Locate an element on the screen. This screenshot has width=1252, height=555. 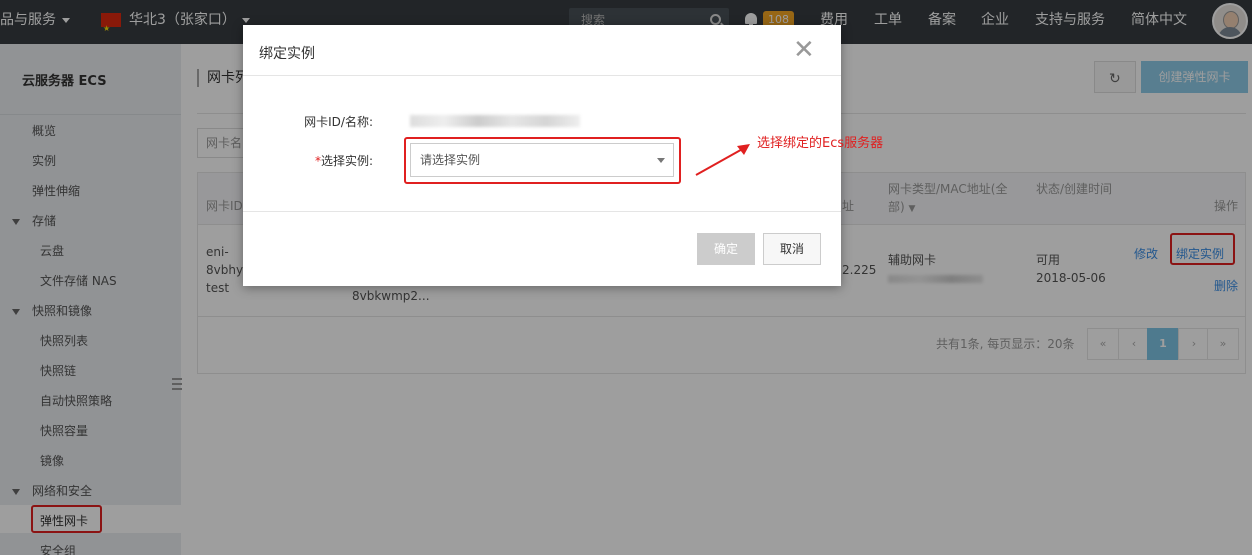
eni-id-value is located at coordinates (495, 121).